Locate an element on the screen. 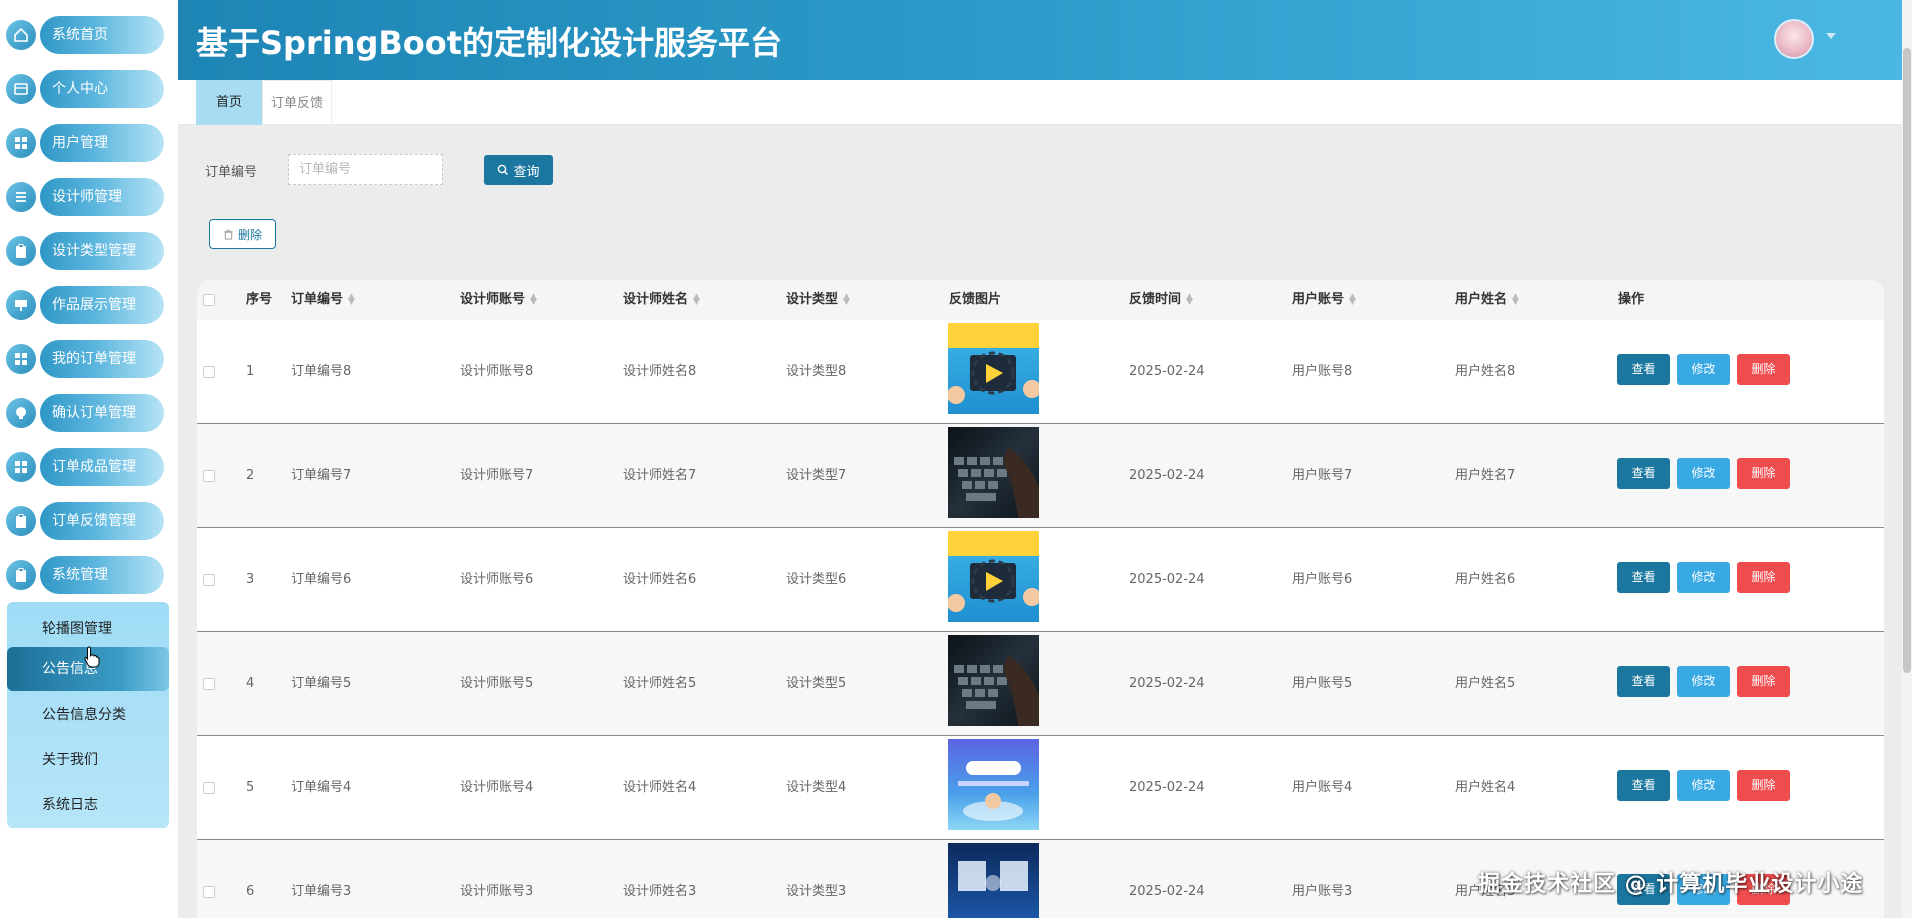  sidebar-item-label: 我的订单管理 is located at coordinates (102, 359).